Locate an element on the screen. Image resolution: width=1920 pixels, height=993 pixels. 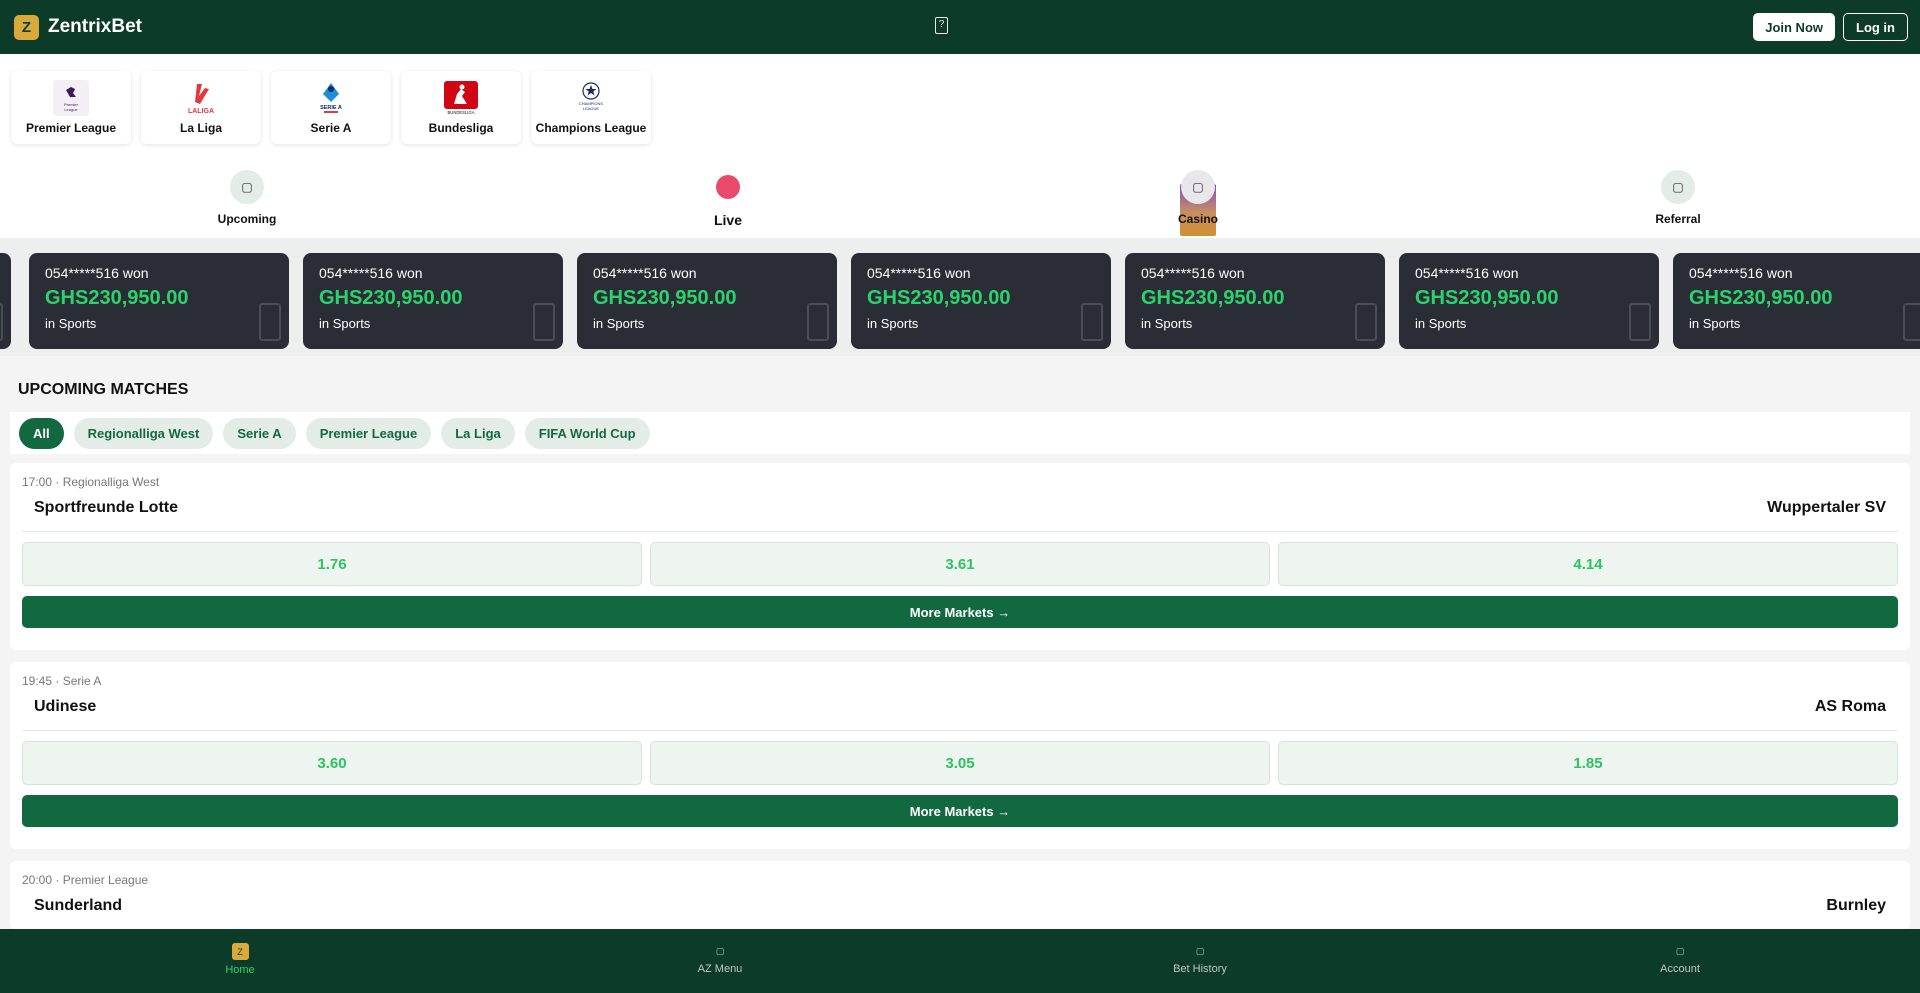
brand-name: ZentrixBet is located at coordinates (95, 26).